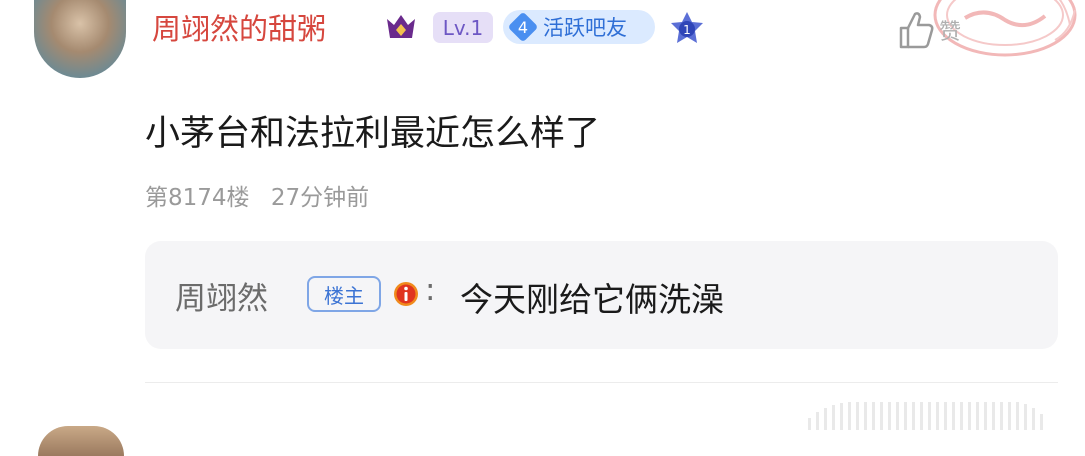 The width and height of the screenshot is (1085, 456). I want to click on reply-author: 周翊然, so click(221, 295).